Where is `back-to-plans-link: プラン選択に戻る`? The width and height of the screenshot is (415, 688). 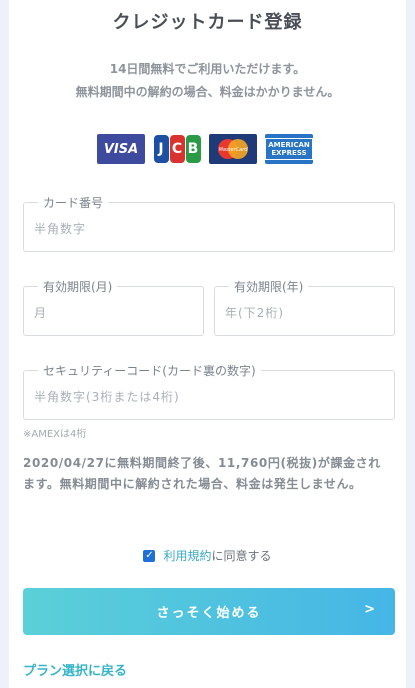 back-to-plans-link: プラン選択に戻る is located at coordinates (75, 669).